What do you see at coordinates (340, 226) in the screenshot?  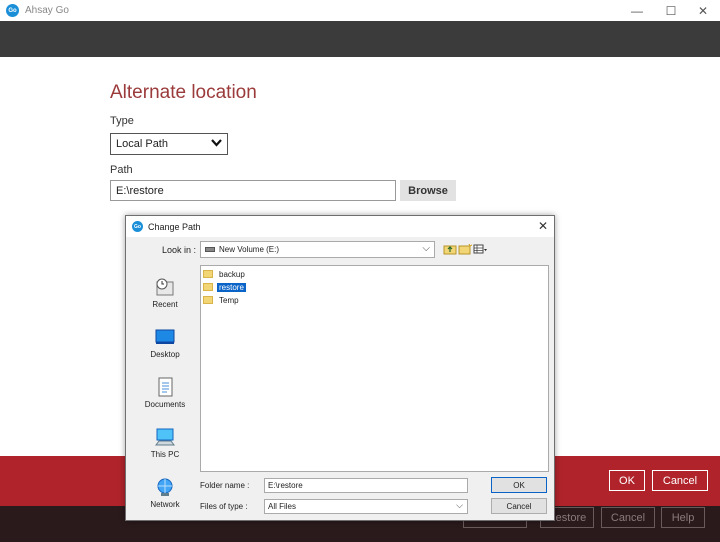 I see `dialog-title-bar: Go Change Path ✕` at bounding box center [340, 226].